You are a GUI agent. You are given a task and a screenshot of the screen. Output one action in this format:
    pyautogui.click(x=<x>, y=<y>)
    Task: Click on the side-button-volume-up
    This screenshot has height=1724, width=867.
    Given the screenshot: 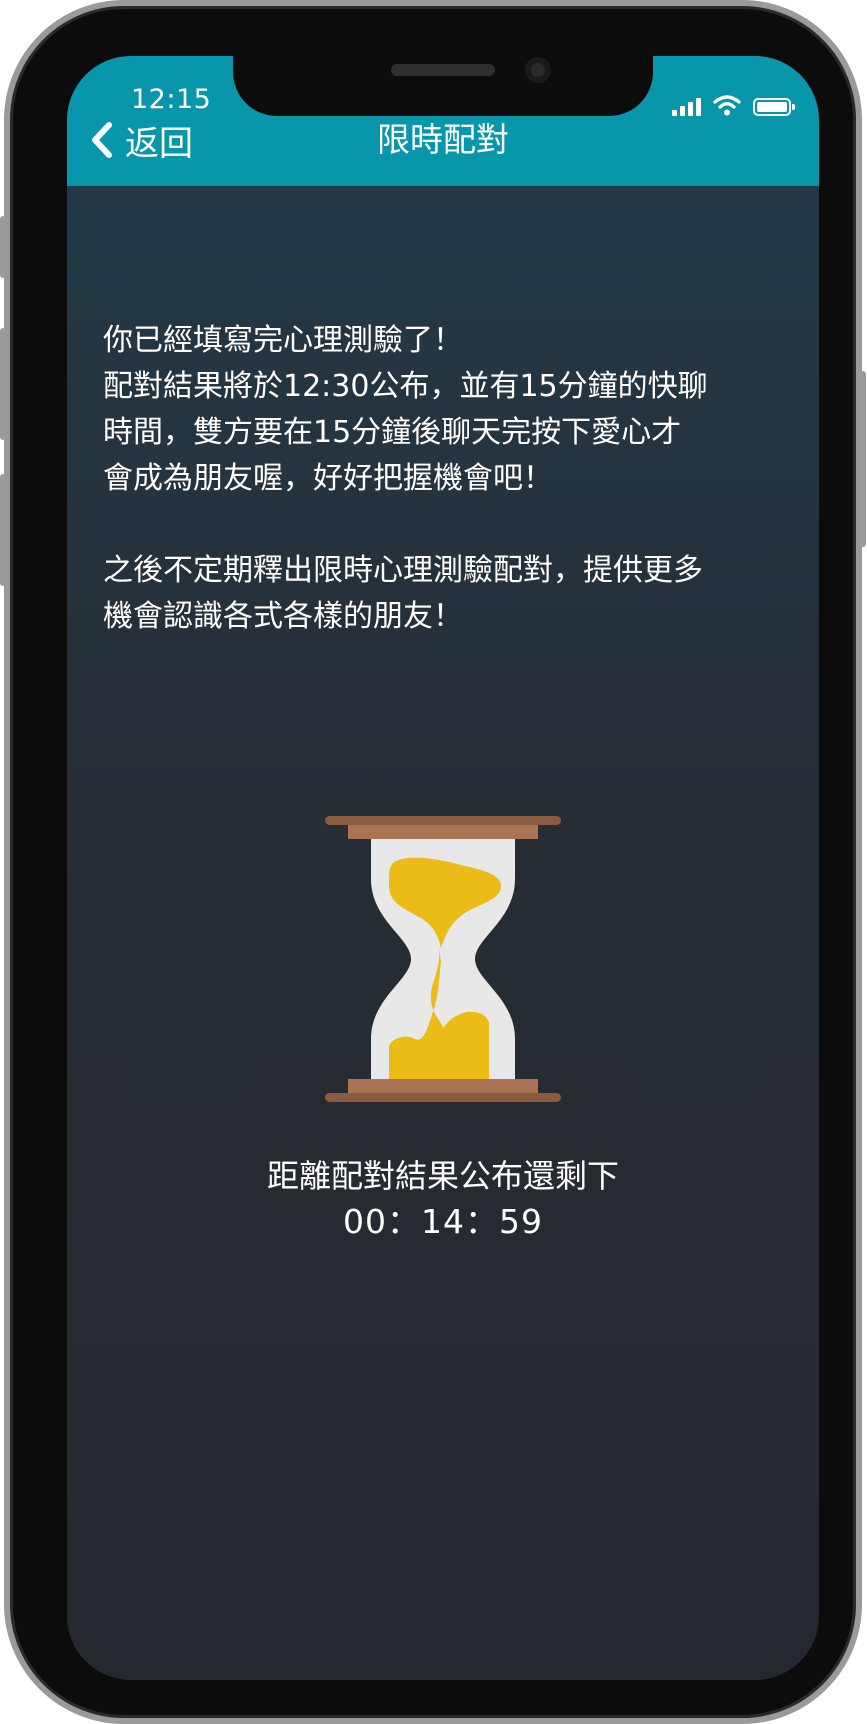 What is the action you would take?
    pyautogui.click(x=3, y=384)
    